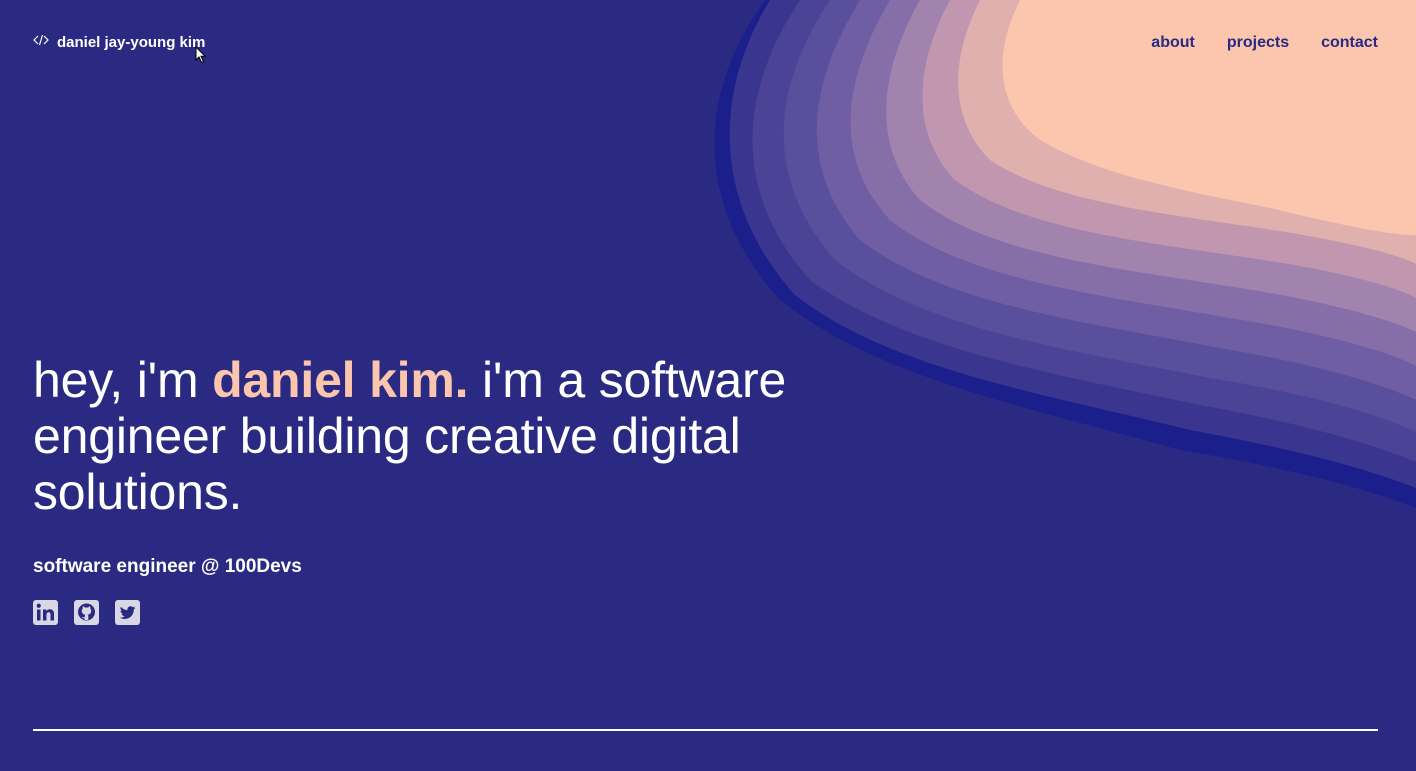 The image size is (1416, 771). I want to click on mouse-cursor-icon, so click(201, 55).